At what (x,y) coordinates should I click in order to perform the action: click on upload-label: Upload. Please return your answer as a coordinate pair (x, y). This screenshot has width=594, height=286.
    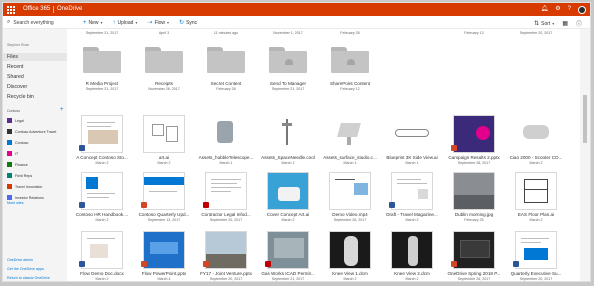
    Looking at the image, I should click on (125, 22).